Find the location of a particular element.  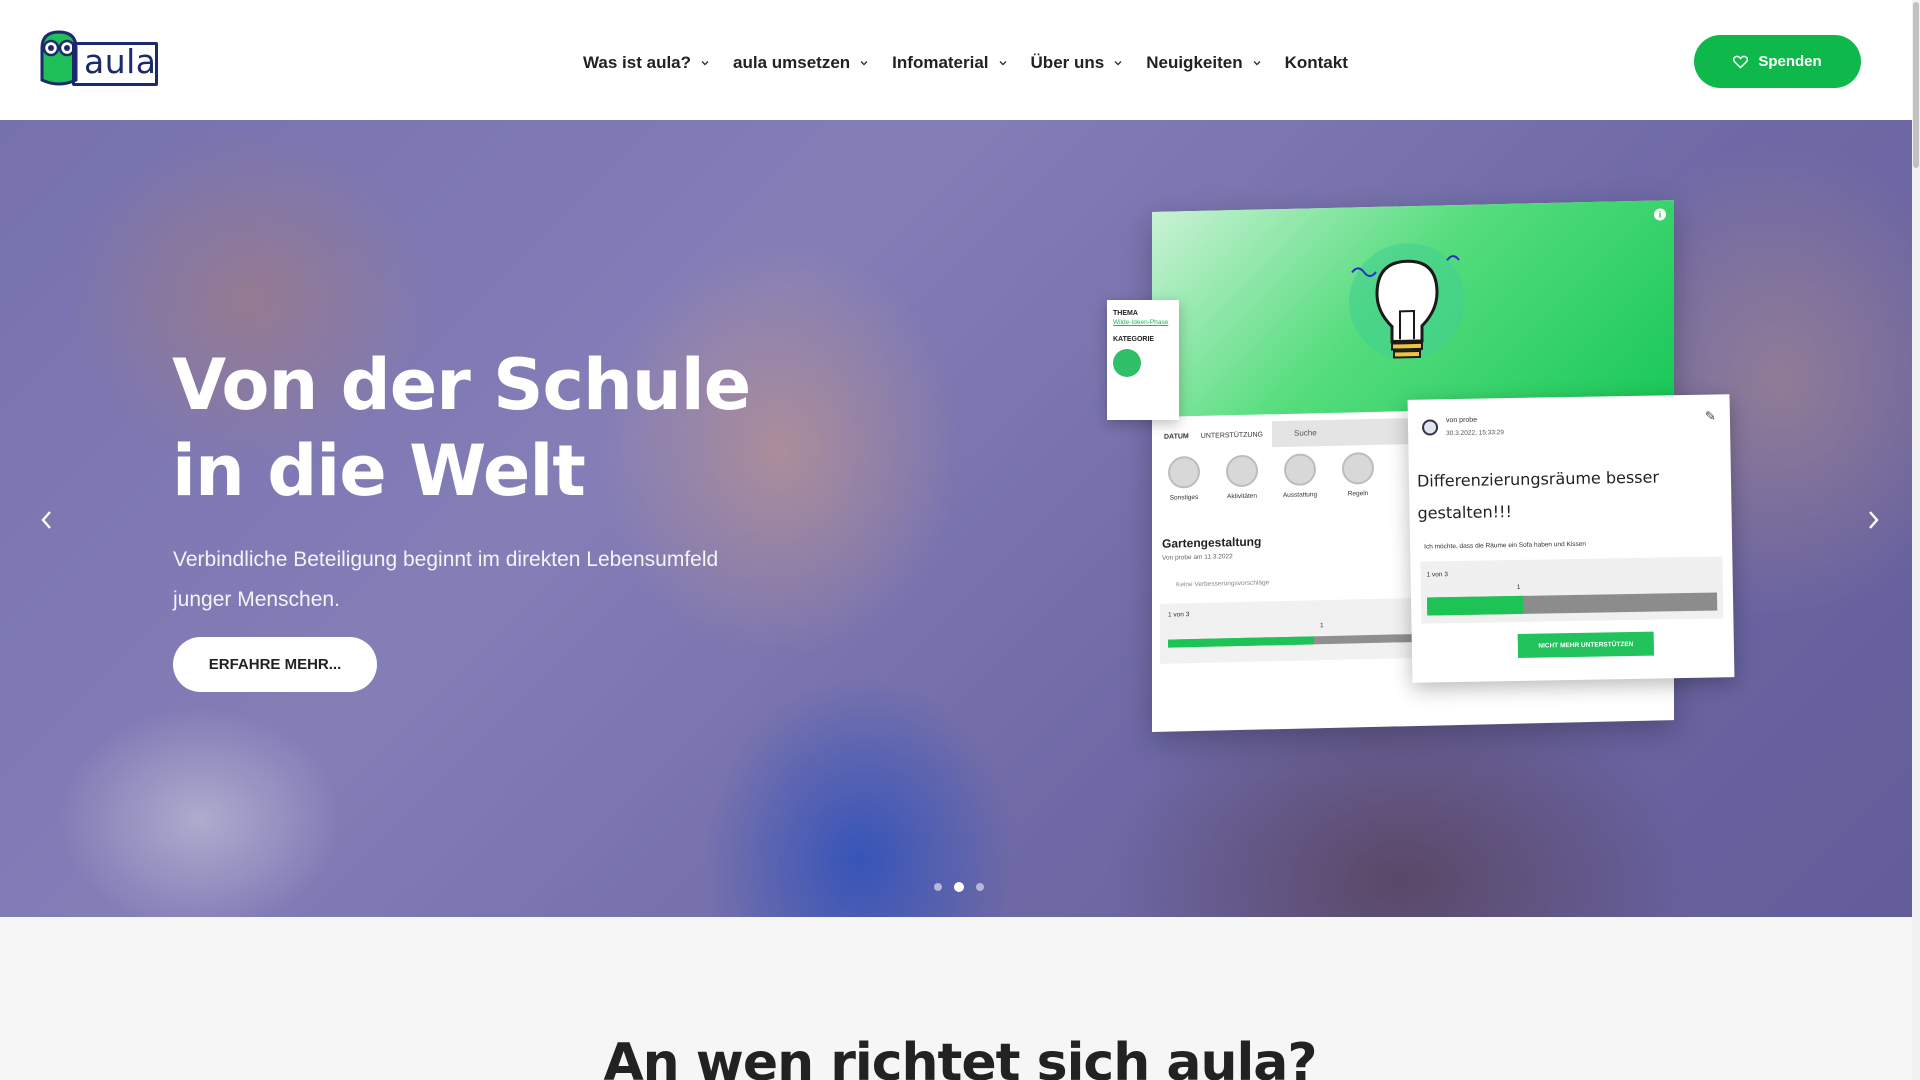

nav-item-kontakt: Kontakt is located at coordinates (1316, 63).